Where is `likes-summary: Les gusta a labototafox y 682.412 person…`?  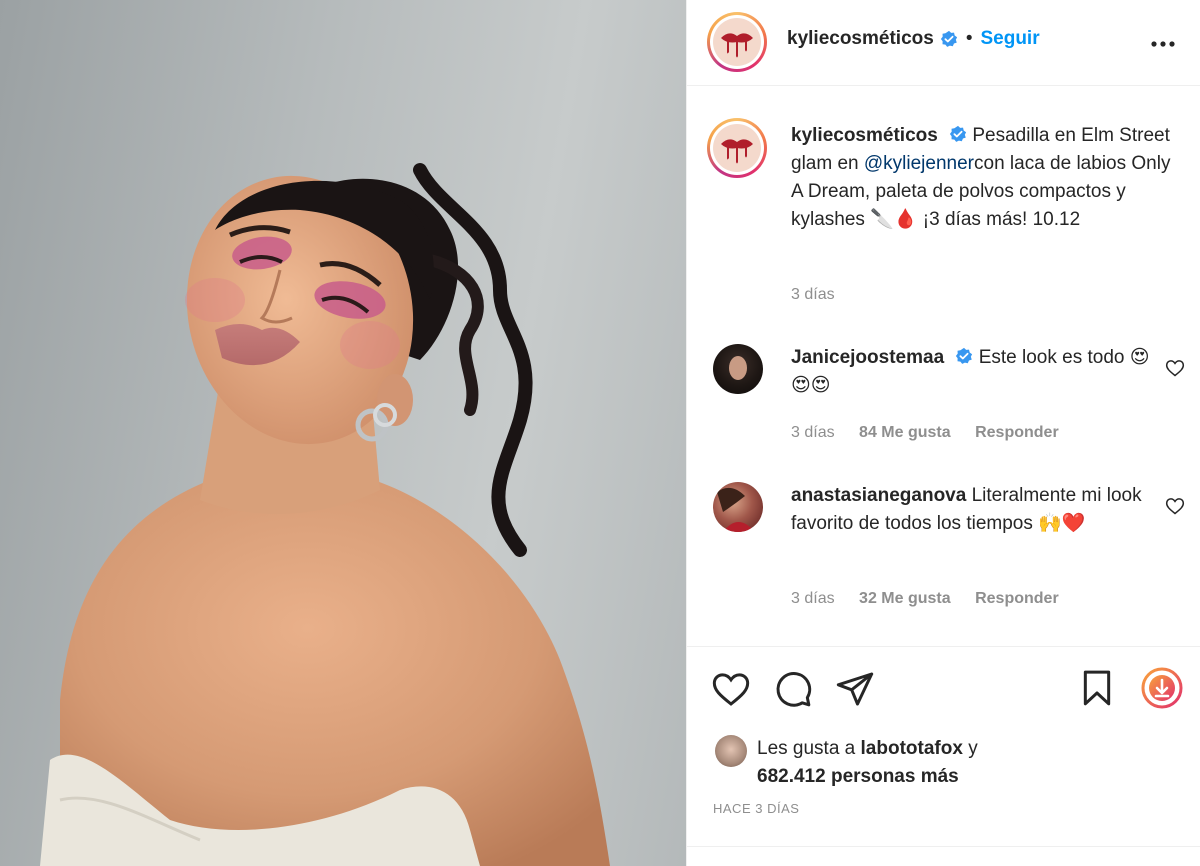
likes-summary: Les gusta a labototafox y 682.412 person… is located at coordinates (867, 763).